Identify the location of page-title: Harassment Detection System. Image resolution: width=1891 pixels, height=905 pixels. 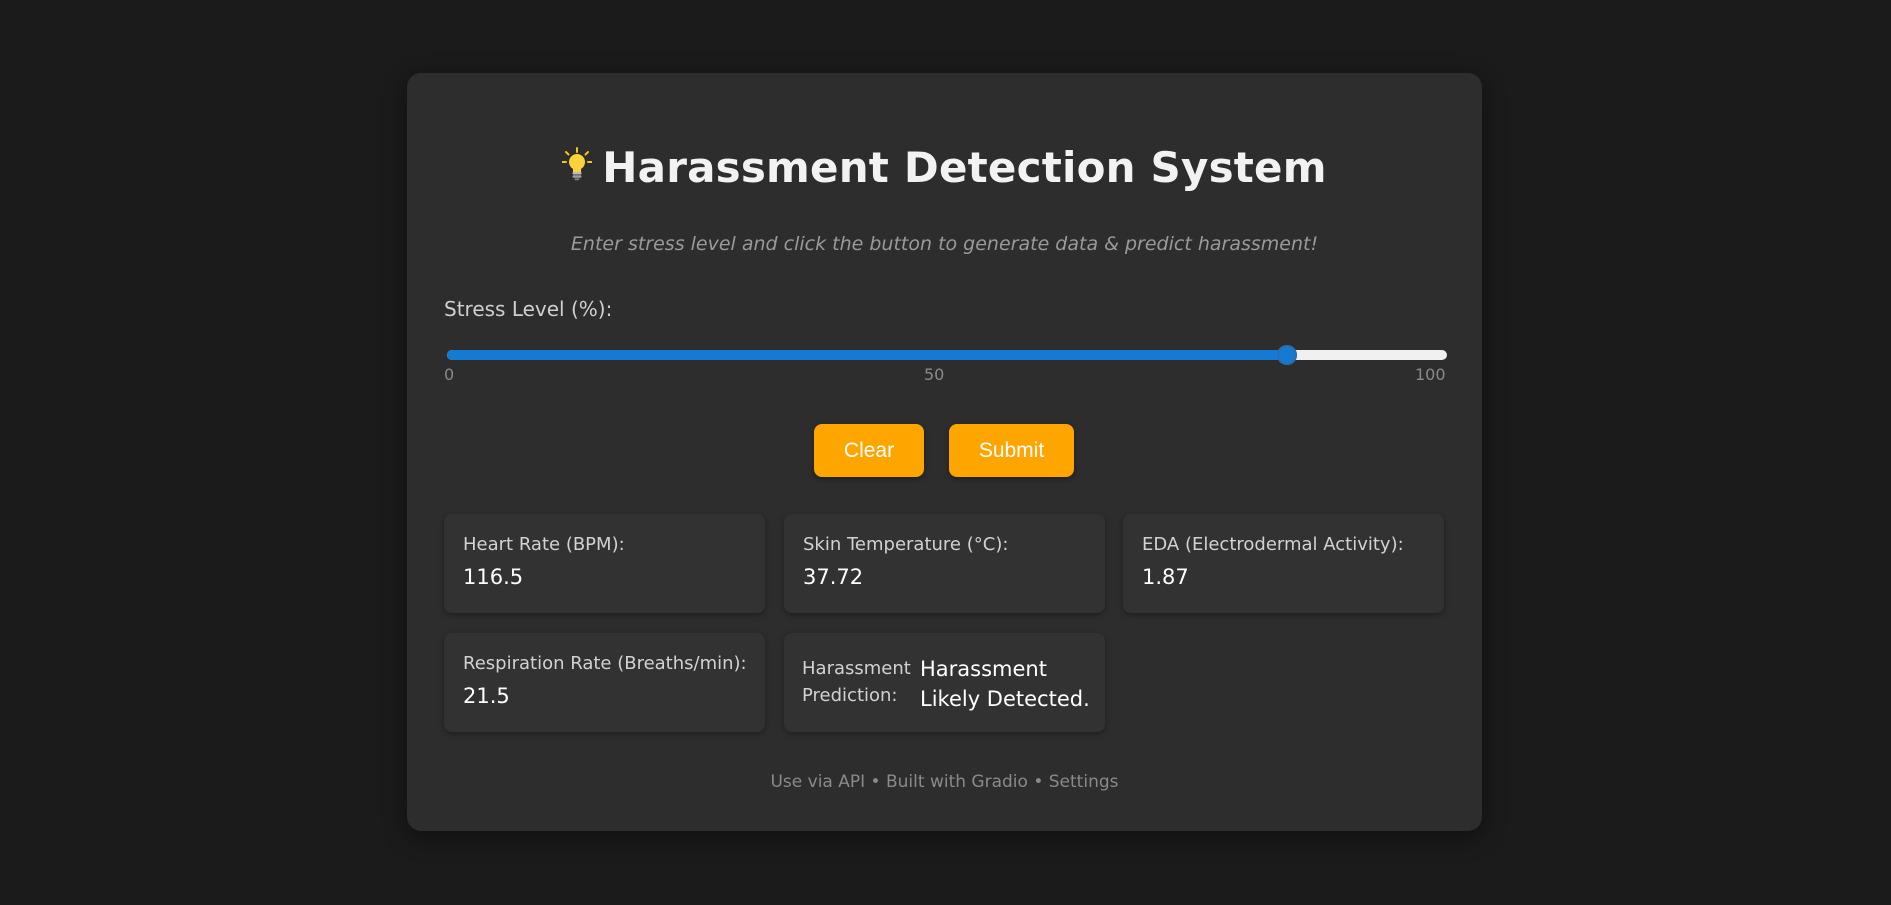
(944, 169).